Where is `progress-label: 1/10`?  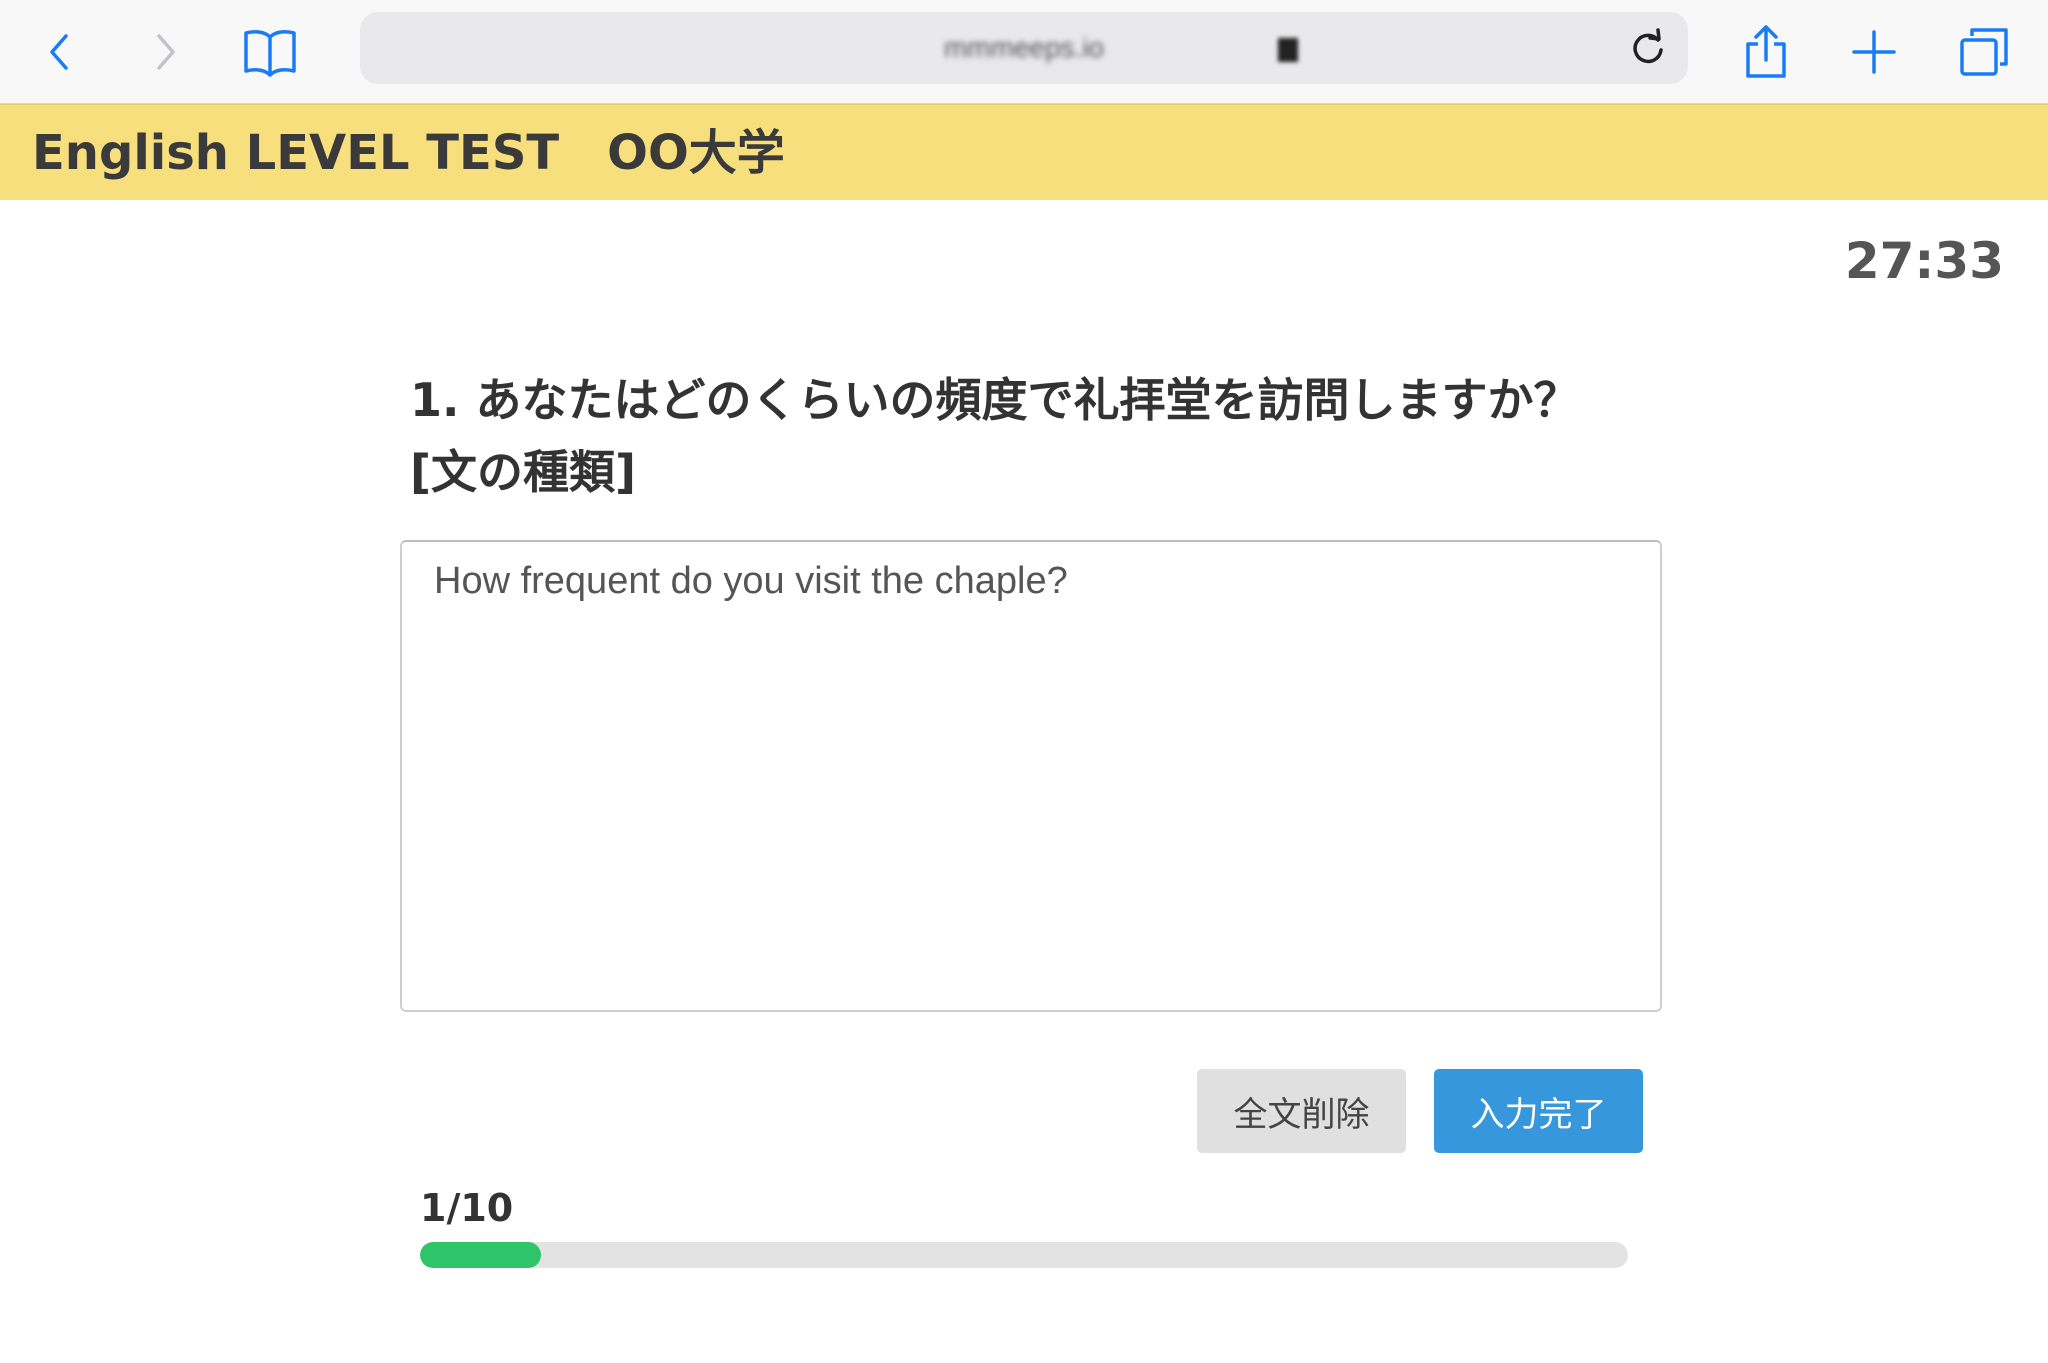
progress-label: 1/10 is located at coordinates (467, 1208).